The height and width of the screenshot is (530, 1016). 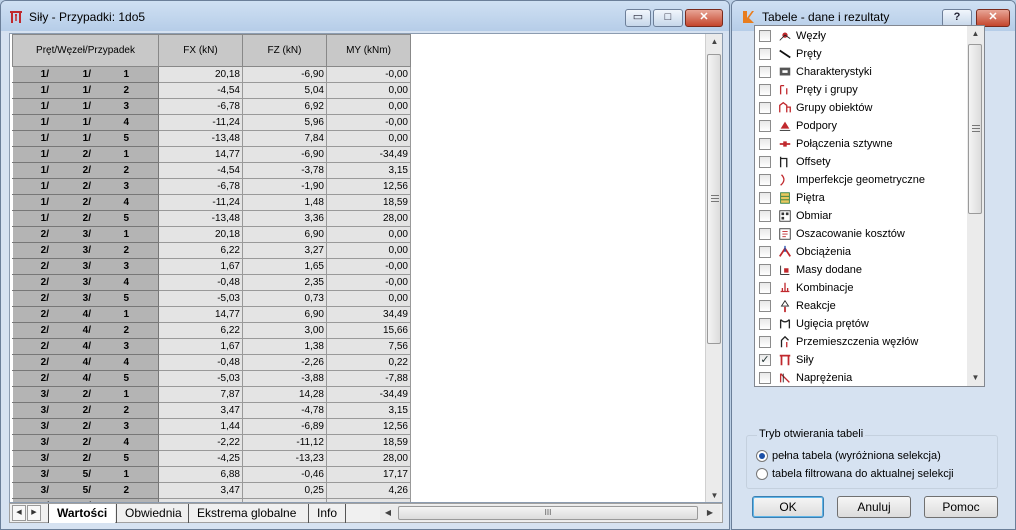 What do you see at coordinates (85, 394) in the screenshot?
I see `row-index-cell: 3/2/1` at bounding box center [85, 394].